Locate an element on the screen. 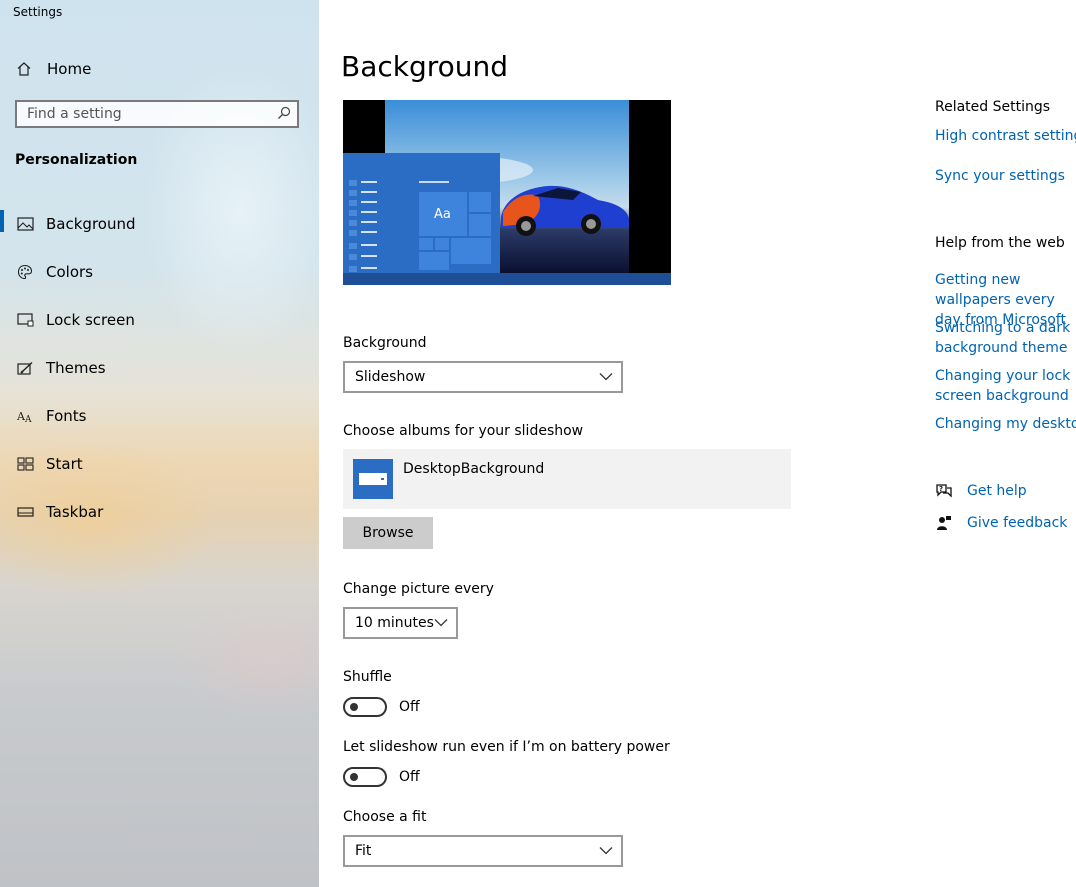 The width and height of the screenshot is (1076, 887). get-help-link: ? Get help is located at coordinates (981, 491).